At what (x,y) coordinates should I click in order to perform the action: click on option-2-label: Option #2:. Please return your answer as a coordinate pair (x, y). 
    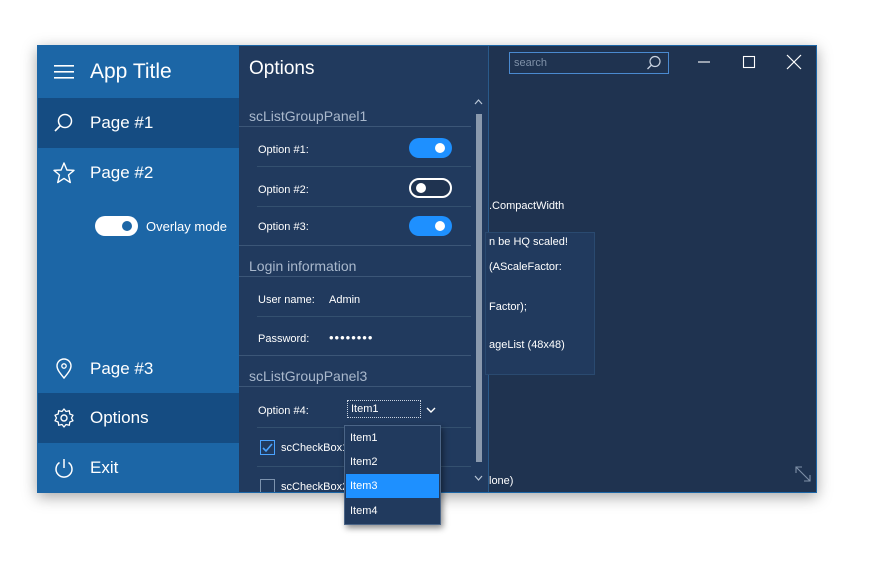
    Looking at the image, I should click on (283, 190).